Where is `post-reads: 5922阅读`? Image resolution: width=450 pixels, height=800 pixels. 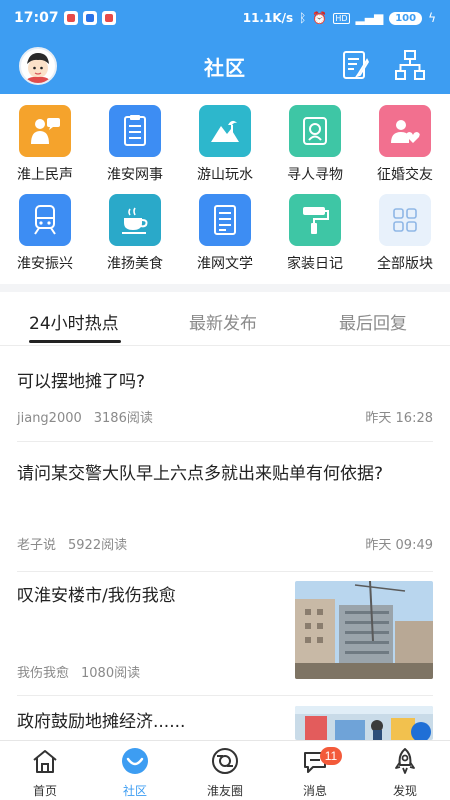
post-reads: 5922阅读 is located at coordinates (98, 545).